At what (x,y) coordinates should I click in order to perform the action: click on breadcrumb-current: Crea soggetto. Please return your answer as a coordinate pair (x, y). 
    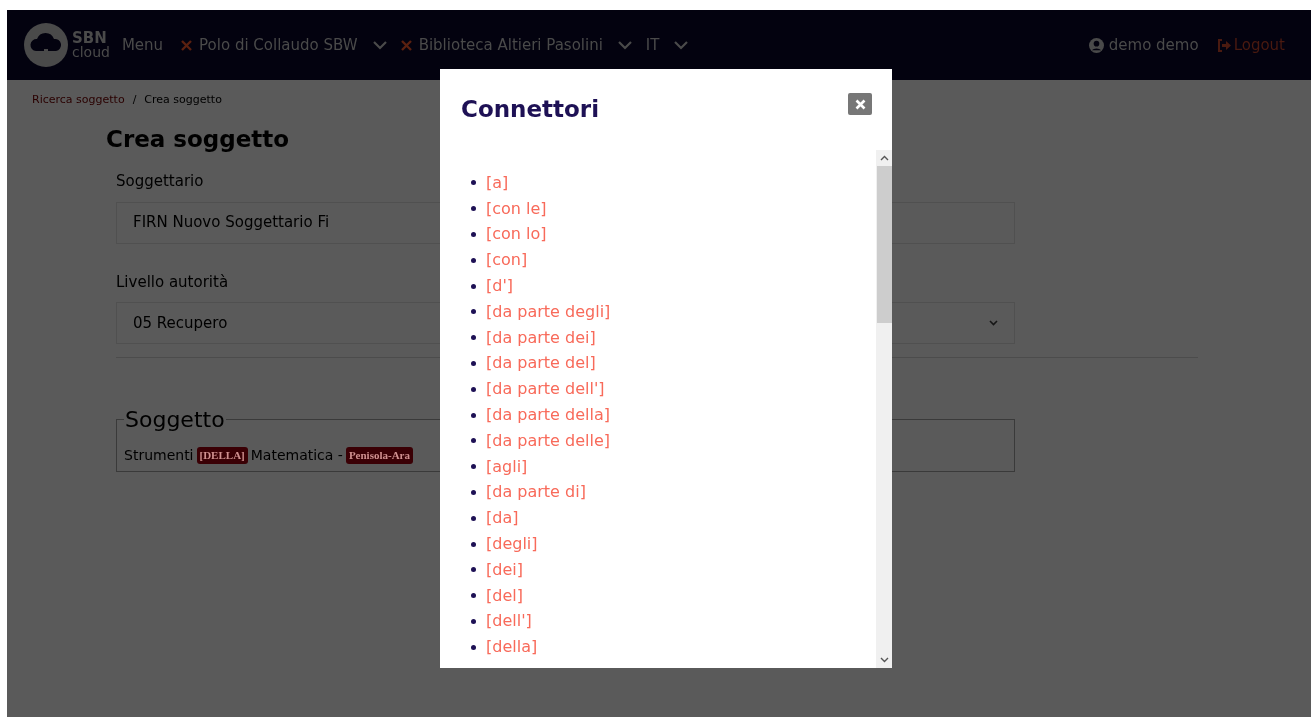
    Looking at the image, I should click on (183, 100).